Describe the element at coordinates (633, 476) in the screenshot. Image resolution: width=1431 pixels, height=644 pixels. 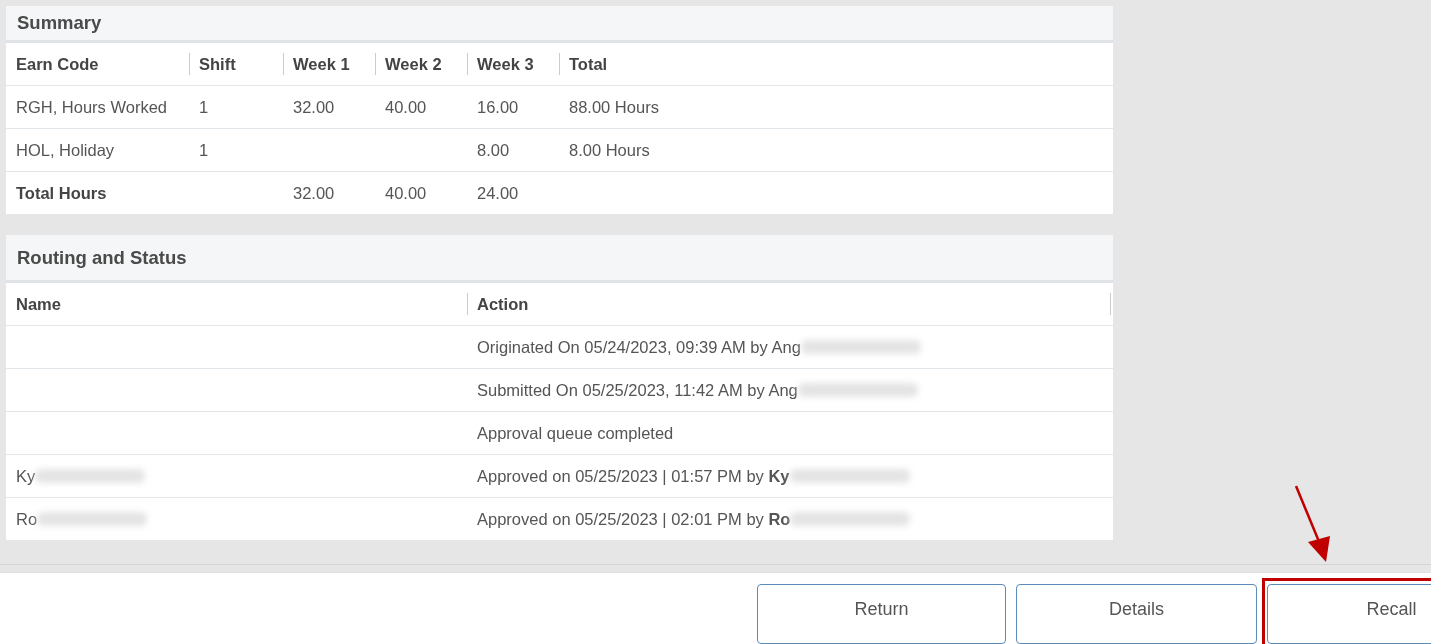
I see `table-cell: Approved on 05/25/2023 | 01:57 PM by Ky` at that location.